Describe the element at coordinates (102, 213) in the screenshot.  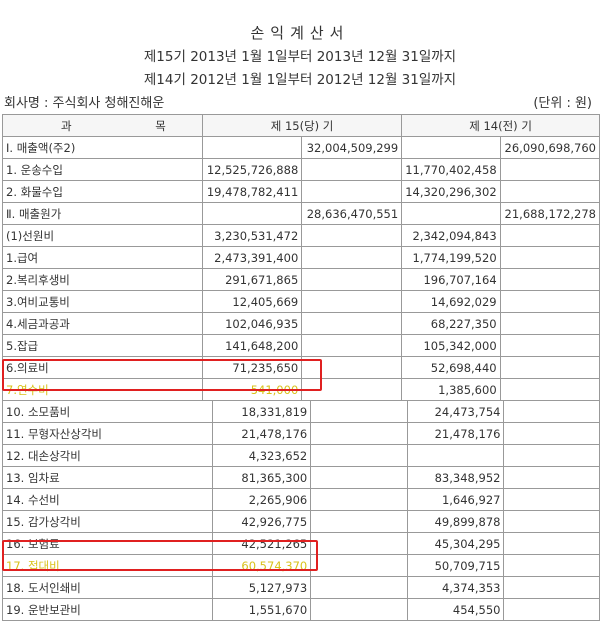
I see `row-label: Ⅱ. 매출원가` at that location.